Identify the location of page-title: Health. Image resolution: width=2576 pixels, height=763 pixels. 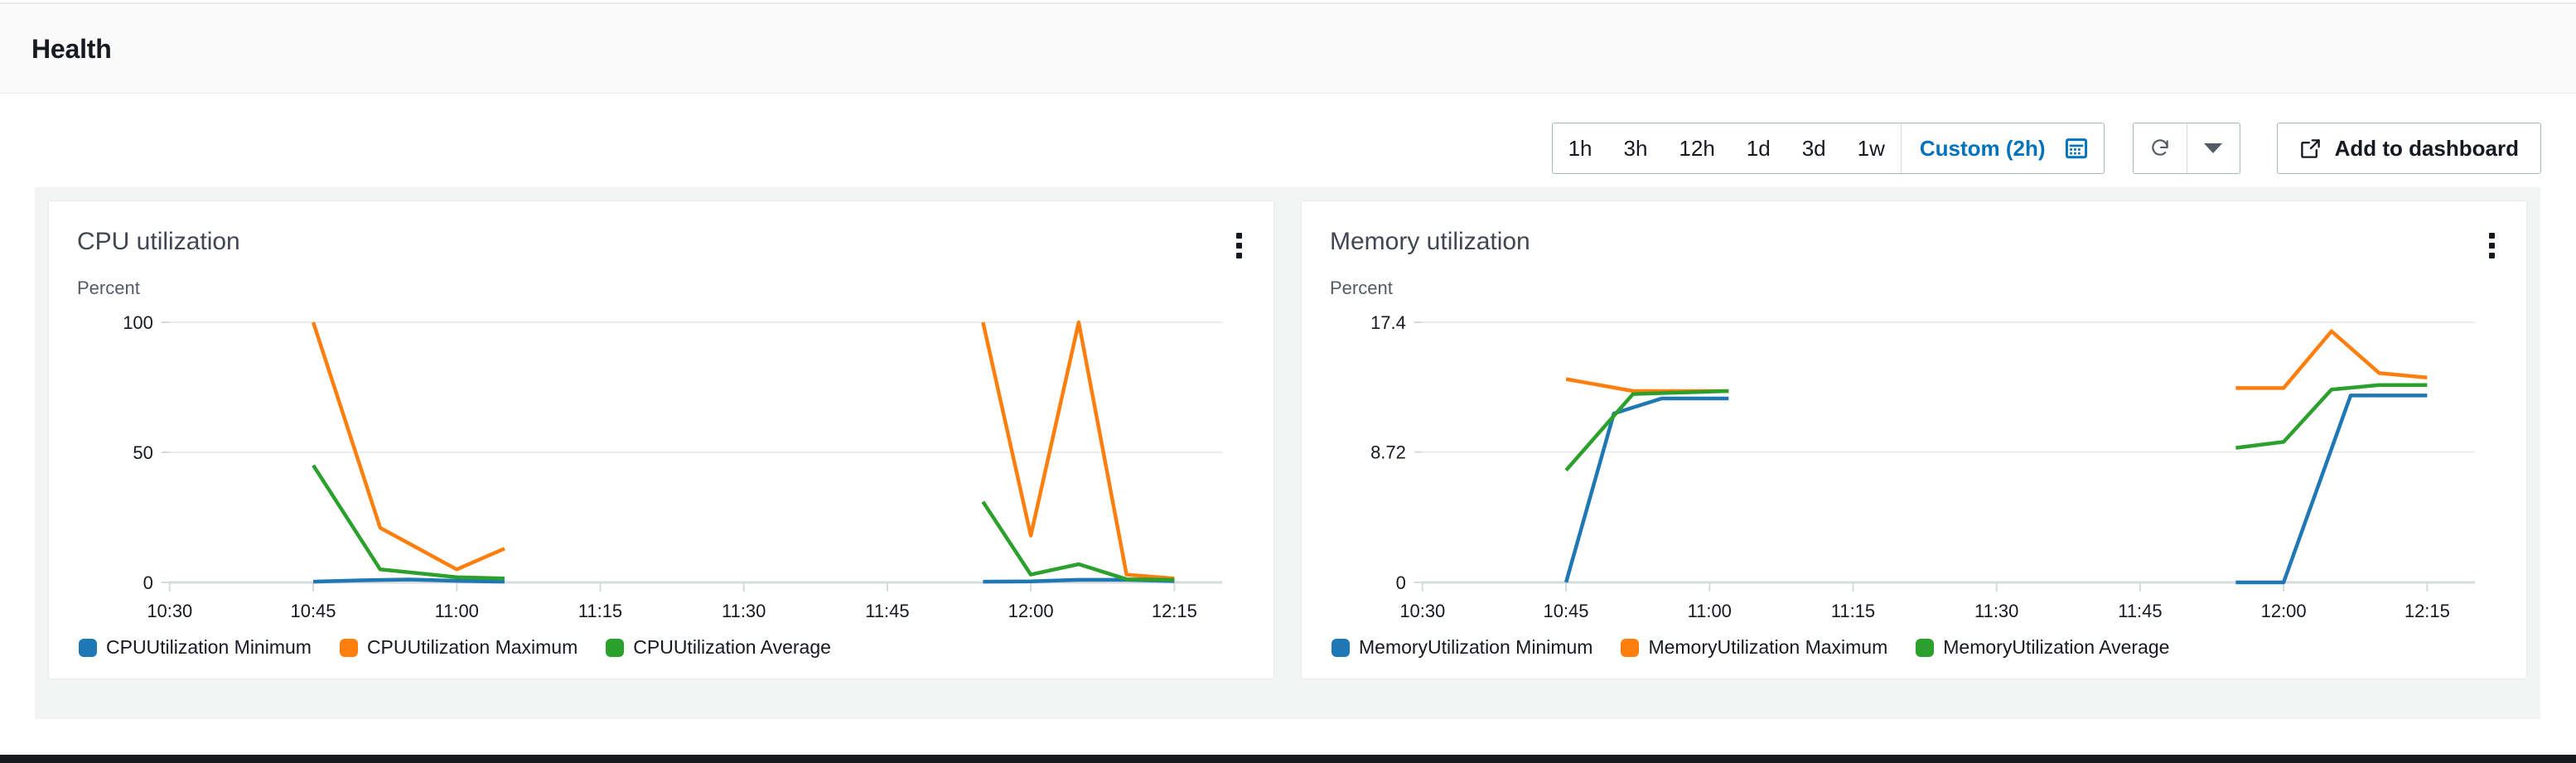
(71, 49).